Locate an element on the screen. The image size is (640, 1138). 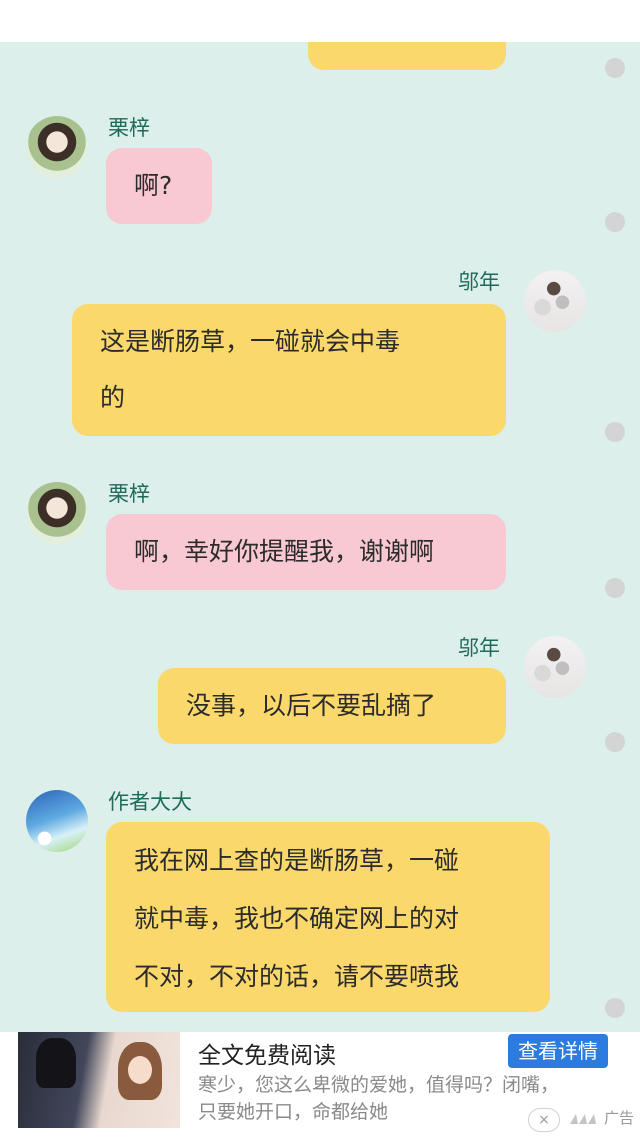
message-bubble: 啊，幸好你提醒我，谢谢啊 is located at coordinates (306, 552).